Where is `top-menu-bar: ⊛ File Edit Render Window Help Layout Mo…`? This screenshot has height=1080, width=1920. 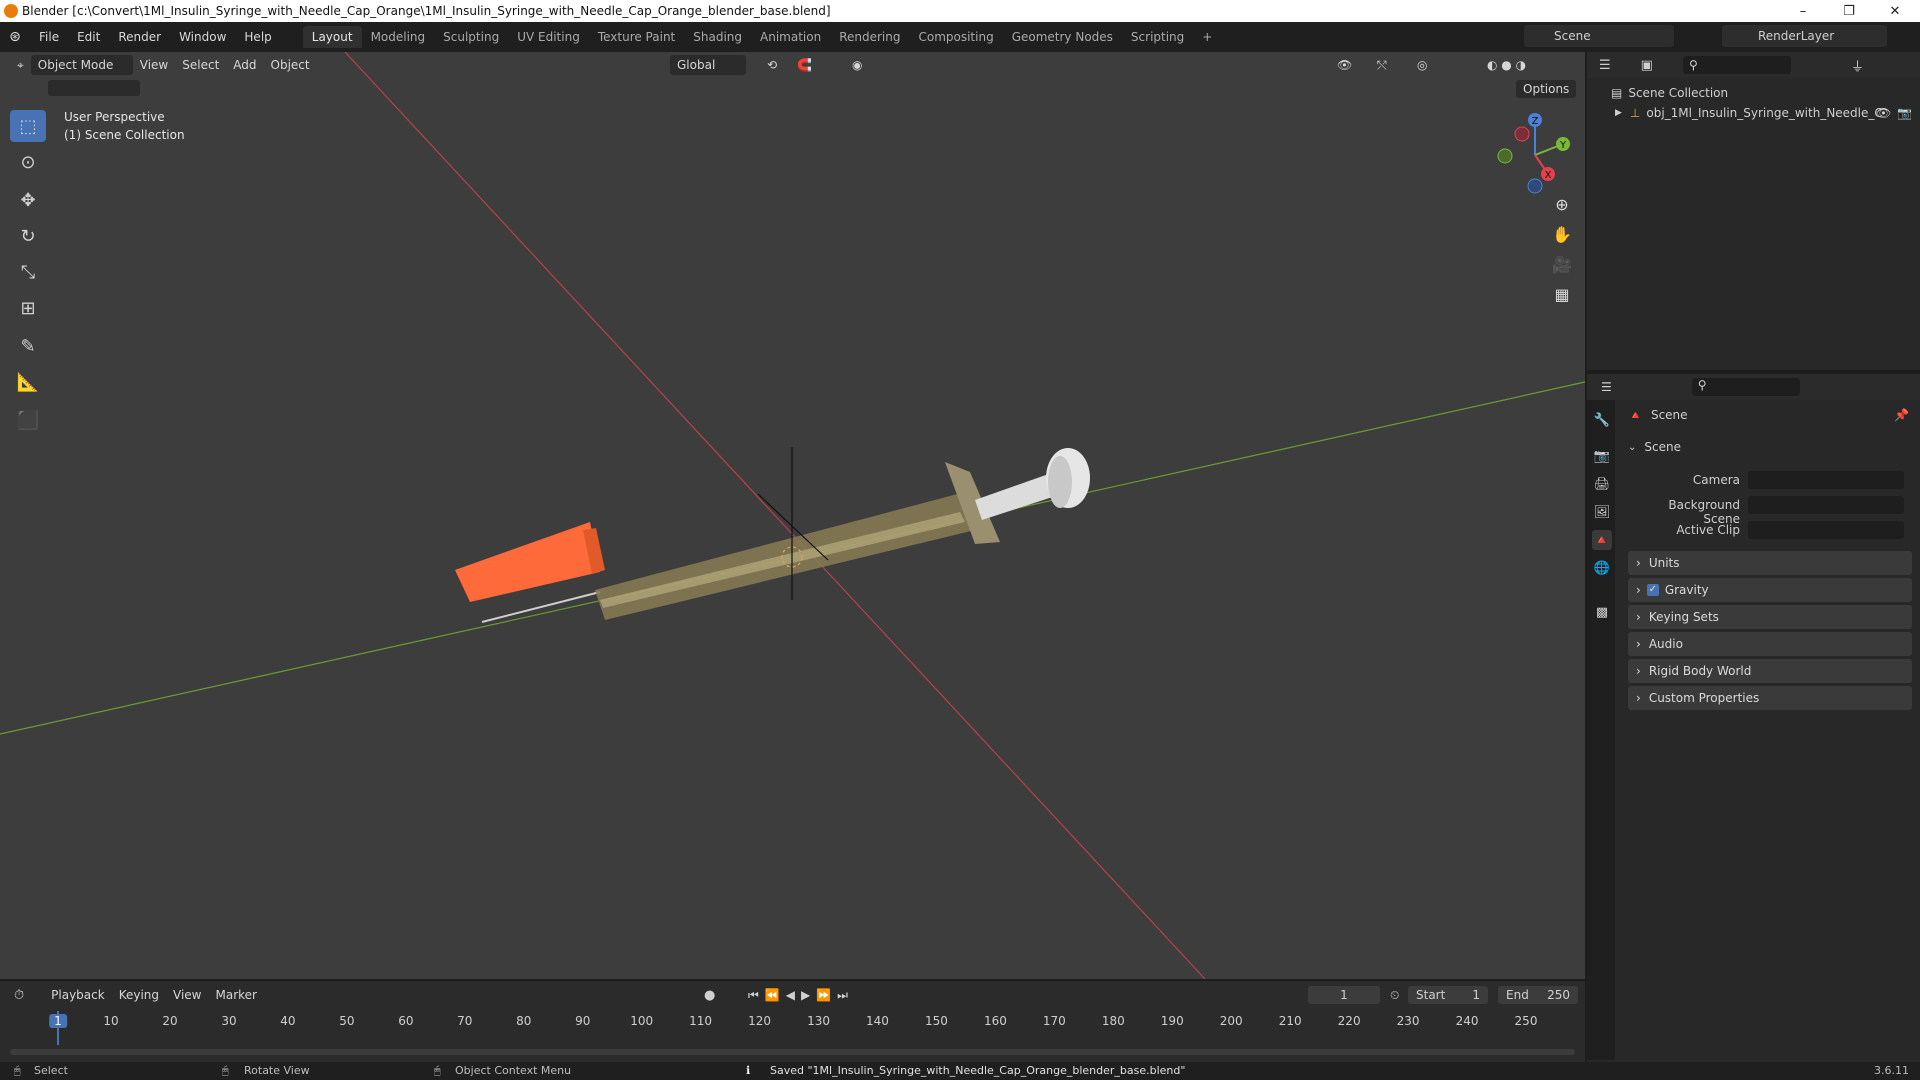
top-menu-bar: ⊛ File Edit Render Window Help Layout Mo… is located at coordinates (960, 37).